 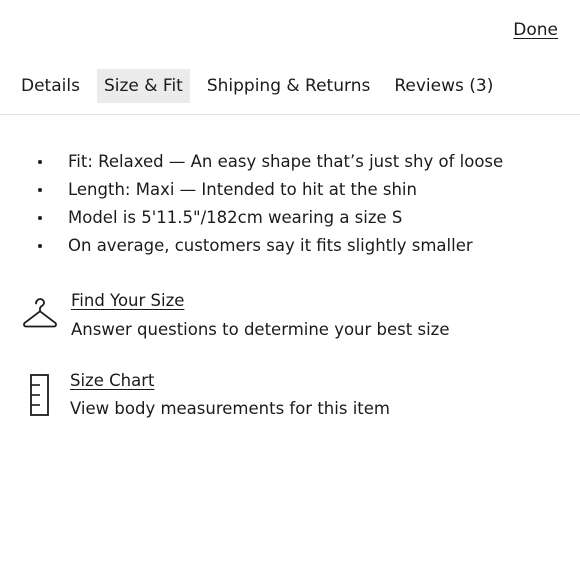 I want to click on model-size-text: Model is 5'11.5"/182cm wearing a size S, so click(x=235, y=217).